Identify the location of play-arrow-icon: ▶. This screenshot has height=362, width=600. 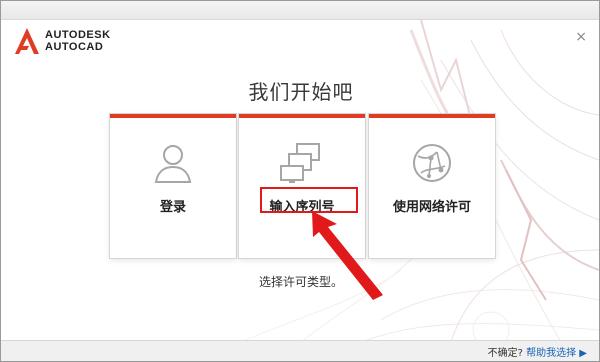
(583, 353).